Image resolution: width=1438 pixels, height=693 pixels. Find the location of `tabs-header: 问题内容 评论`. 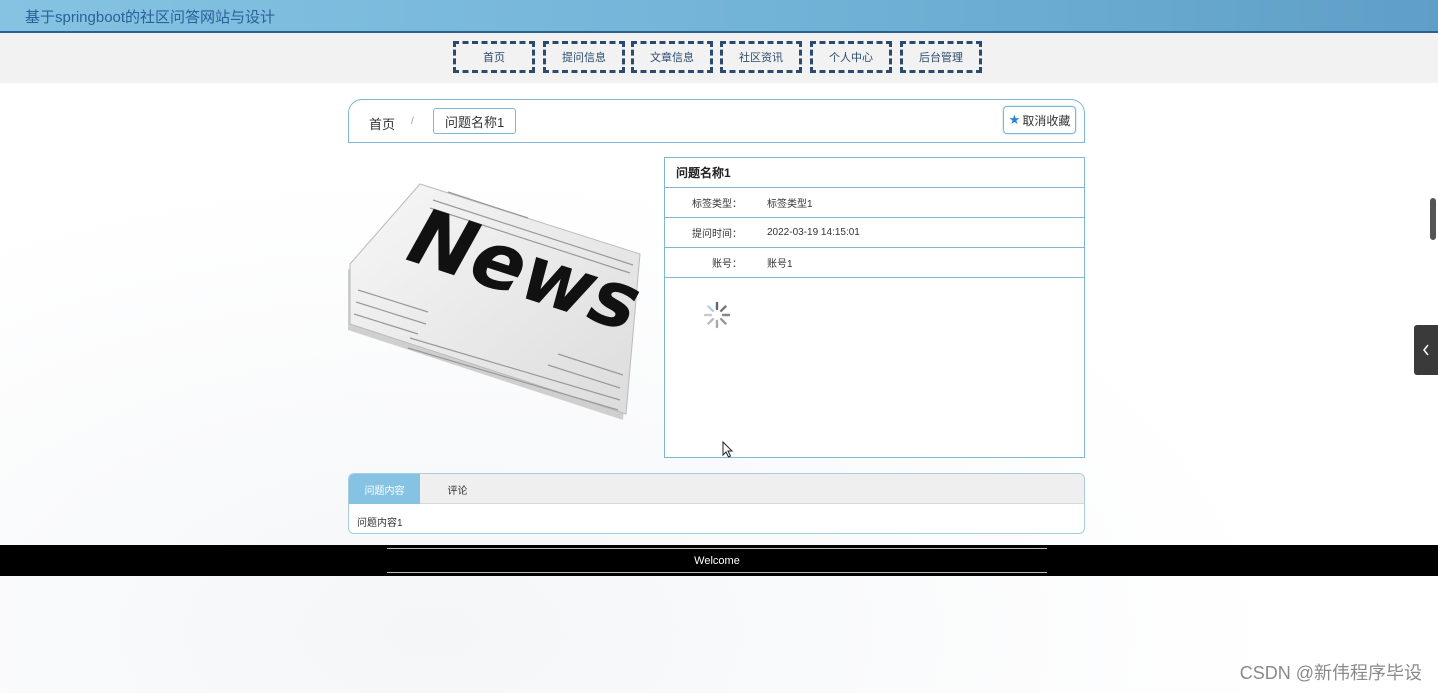

tabs-header: 问题内容 评论 is located at coordinates (716, 489).